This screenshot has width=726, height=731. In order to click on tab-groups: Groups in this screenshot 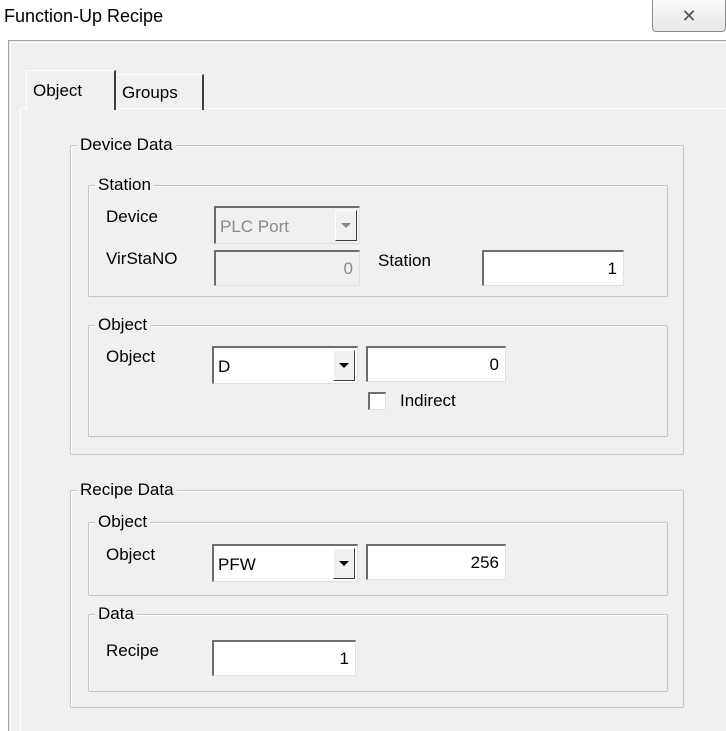, I will do `click(160, 92)`.